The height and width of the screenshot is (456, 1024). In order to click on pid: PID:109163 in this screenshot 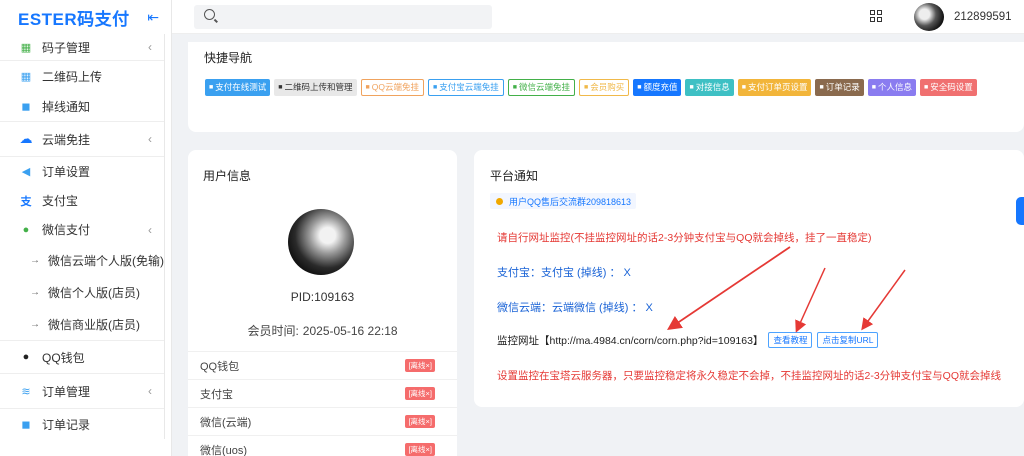, I will do `click(322, 297)`.